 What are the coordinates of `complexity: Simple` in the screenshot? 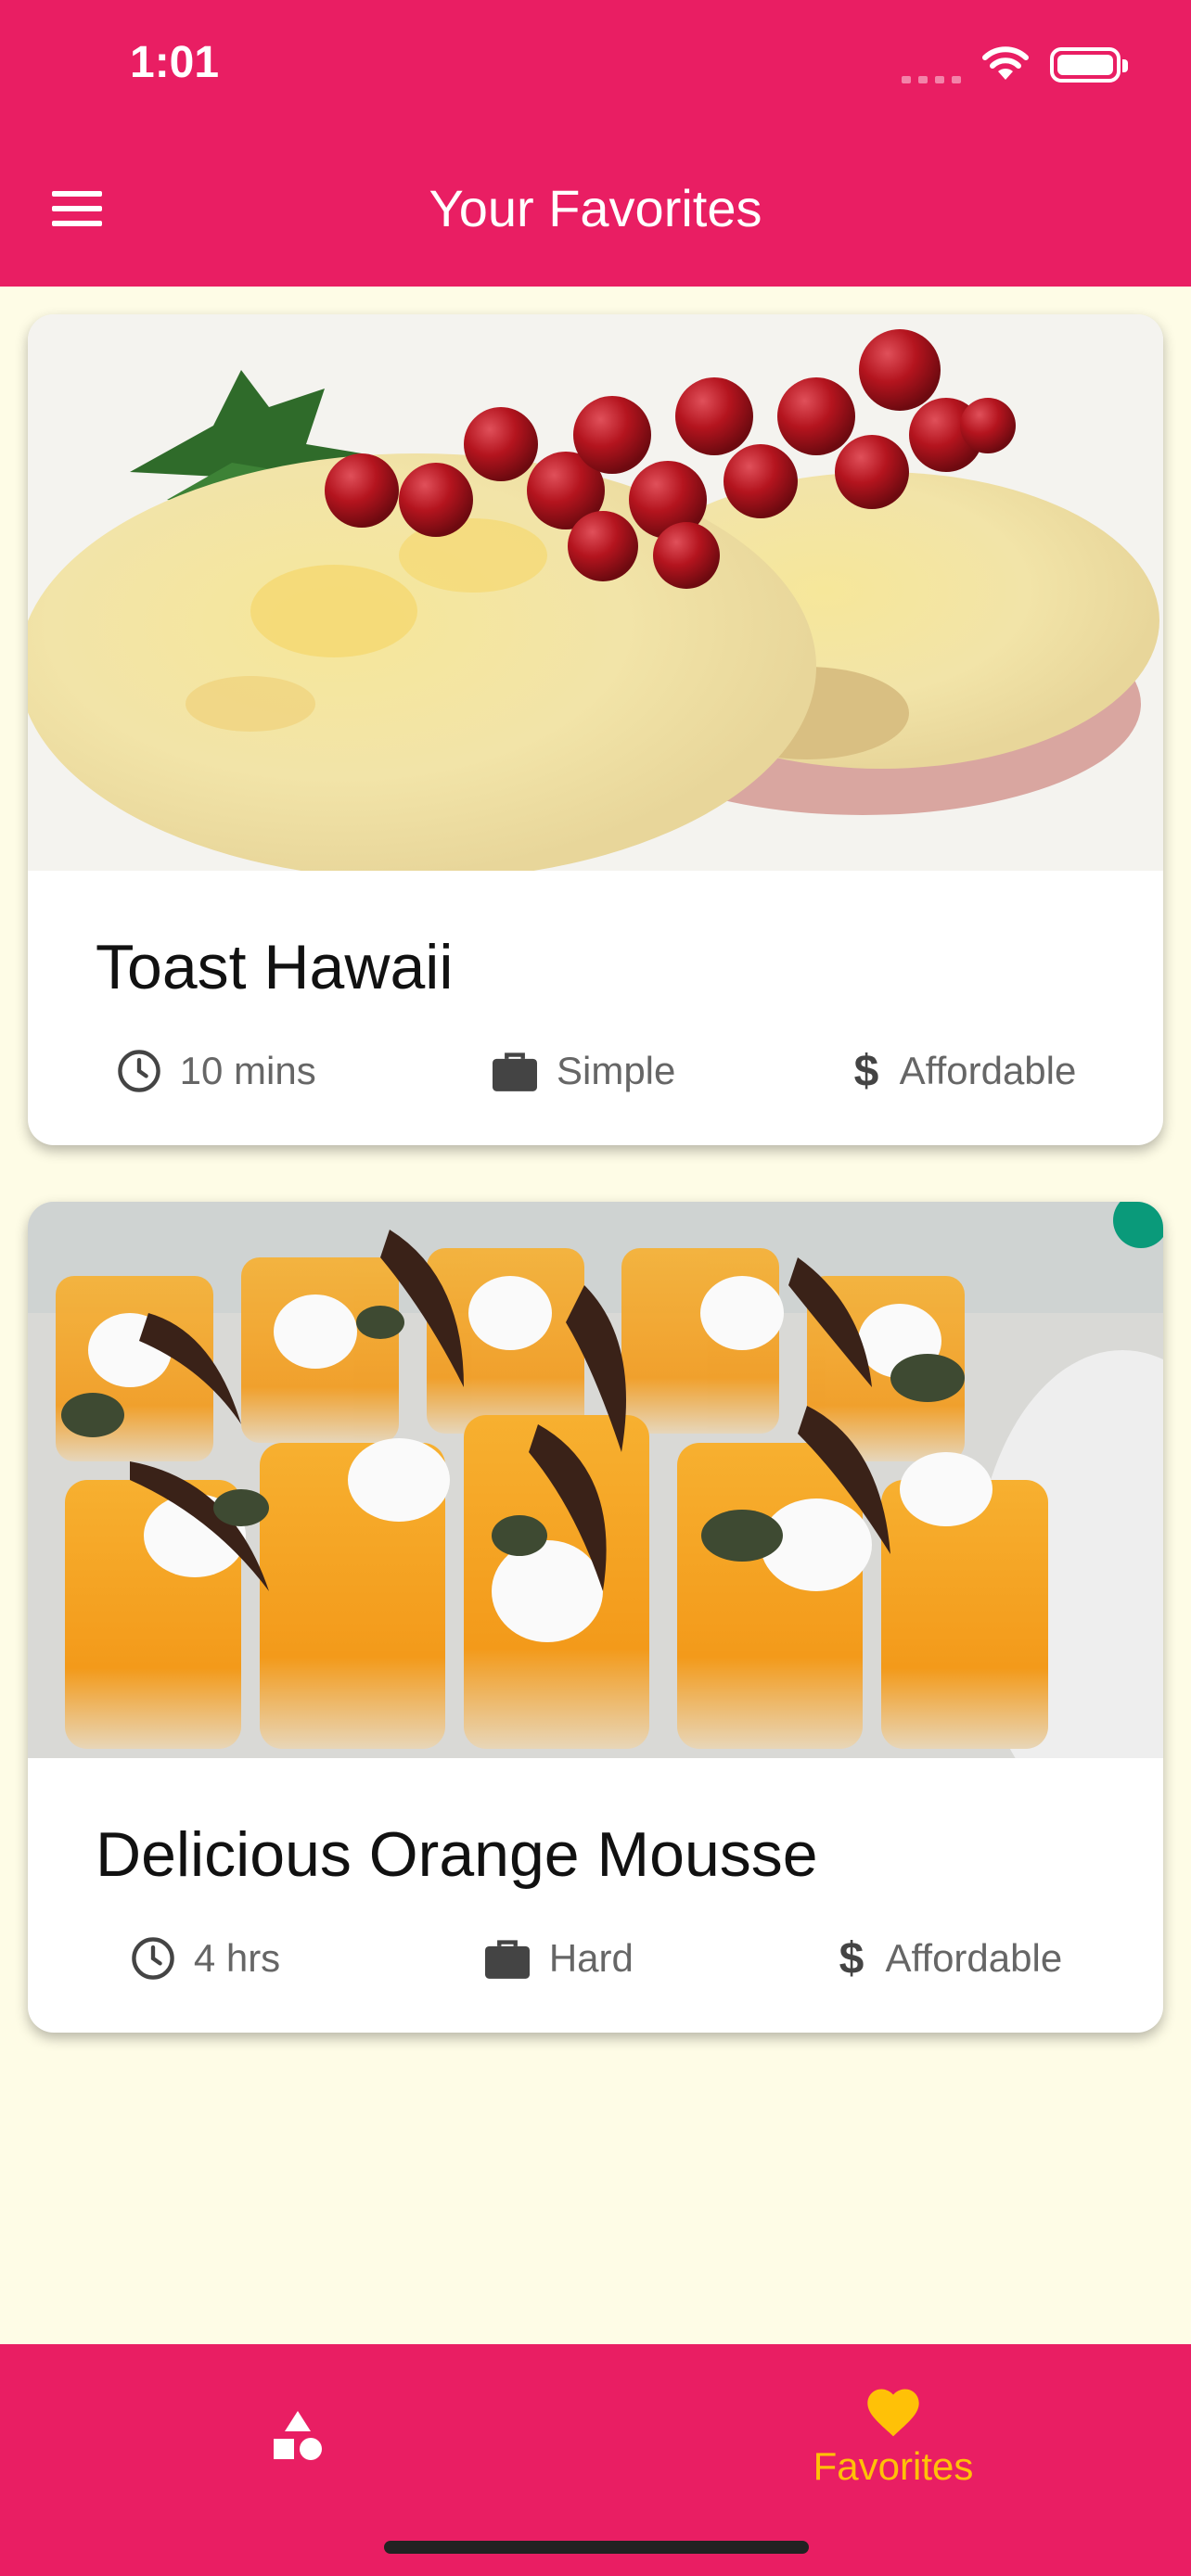 It's located at (582, 1071).